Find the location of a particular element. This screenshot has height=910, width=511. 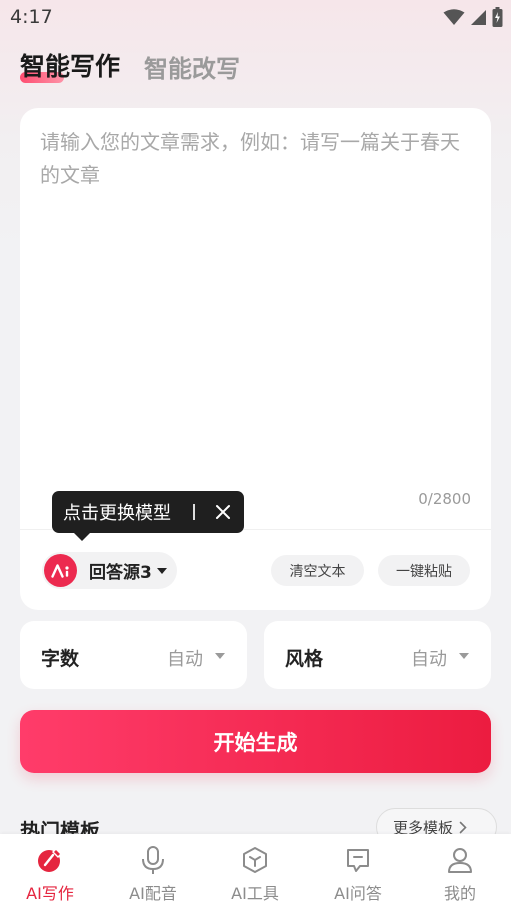

signal-icon is located at coordinates (478, 17).